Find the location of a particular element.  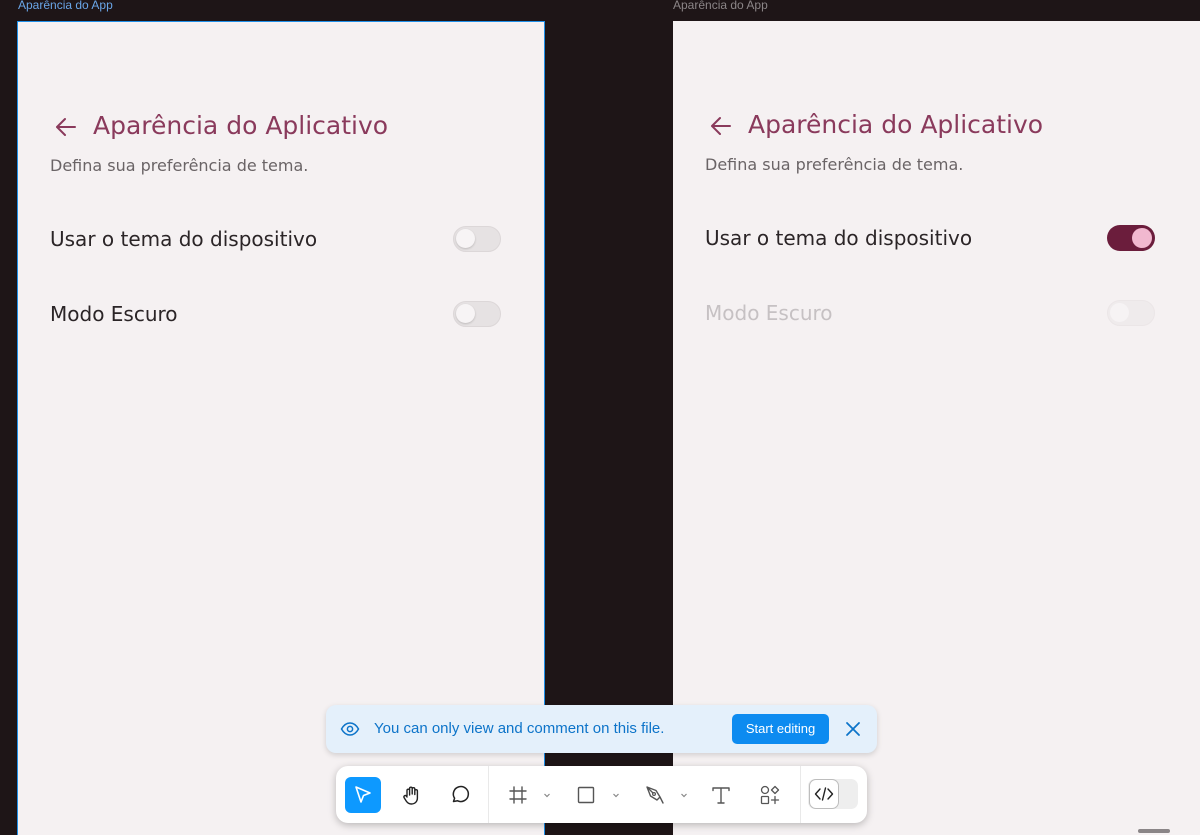

pen-tool-button is located at coordinates (655, 795).